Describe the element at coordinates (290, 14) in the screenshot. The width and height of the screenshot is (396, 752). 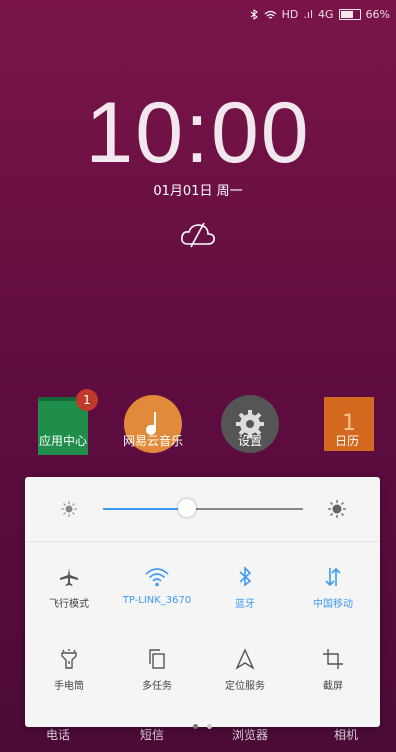
I see `signal-label: HD` at that location.